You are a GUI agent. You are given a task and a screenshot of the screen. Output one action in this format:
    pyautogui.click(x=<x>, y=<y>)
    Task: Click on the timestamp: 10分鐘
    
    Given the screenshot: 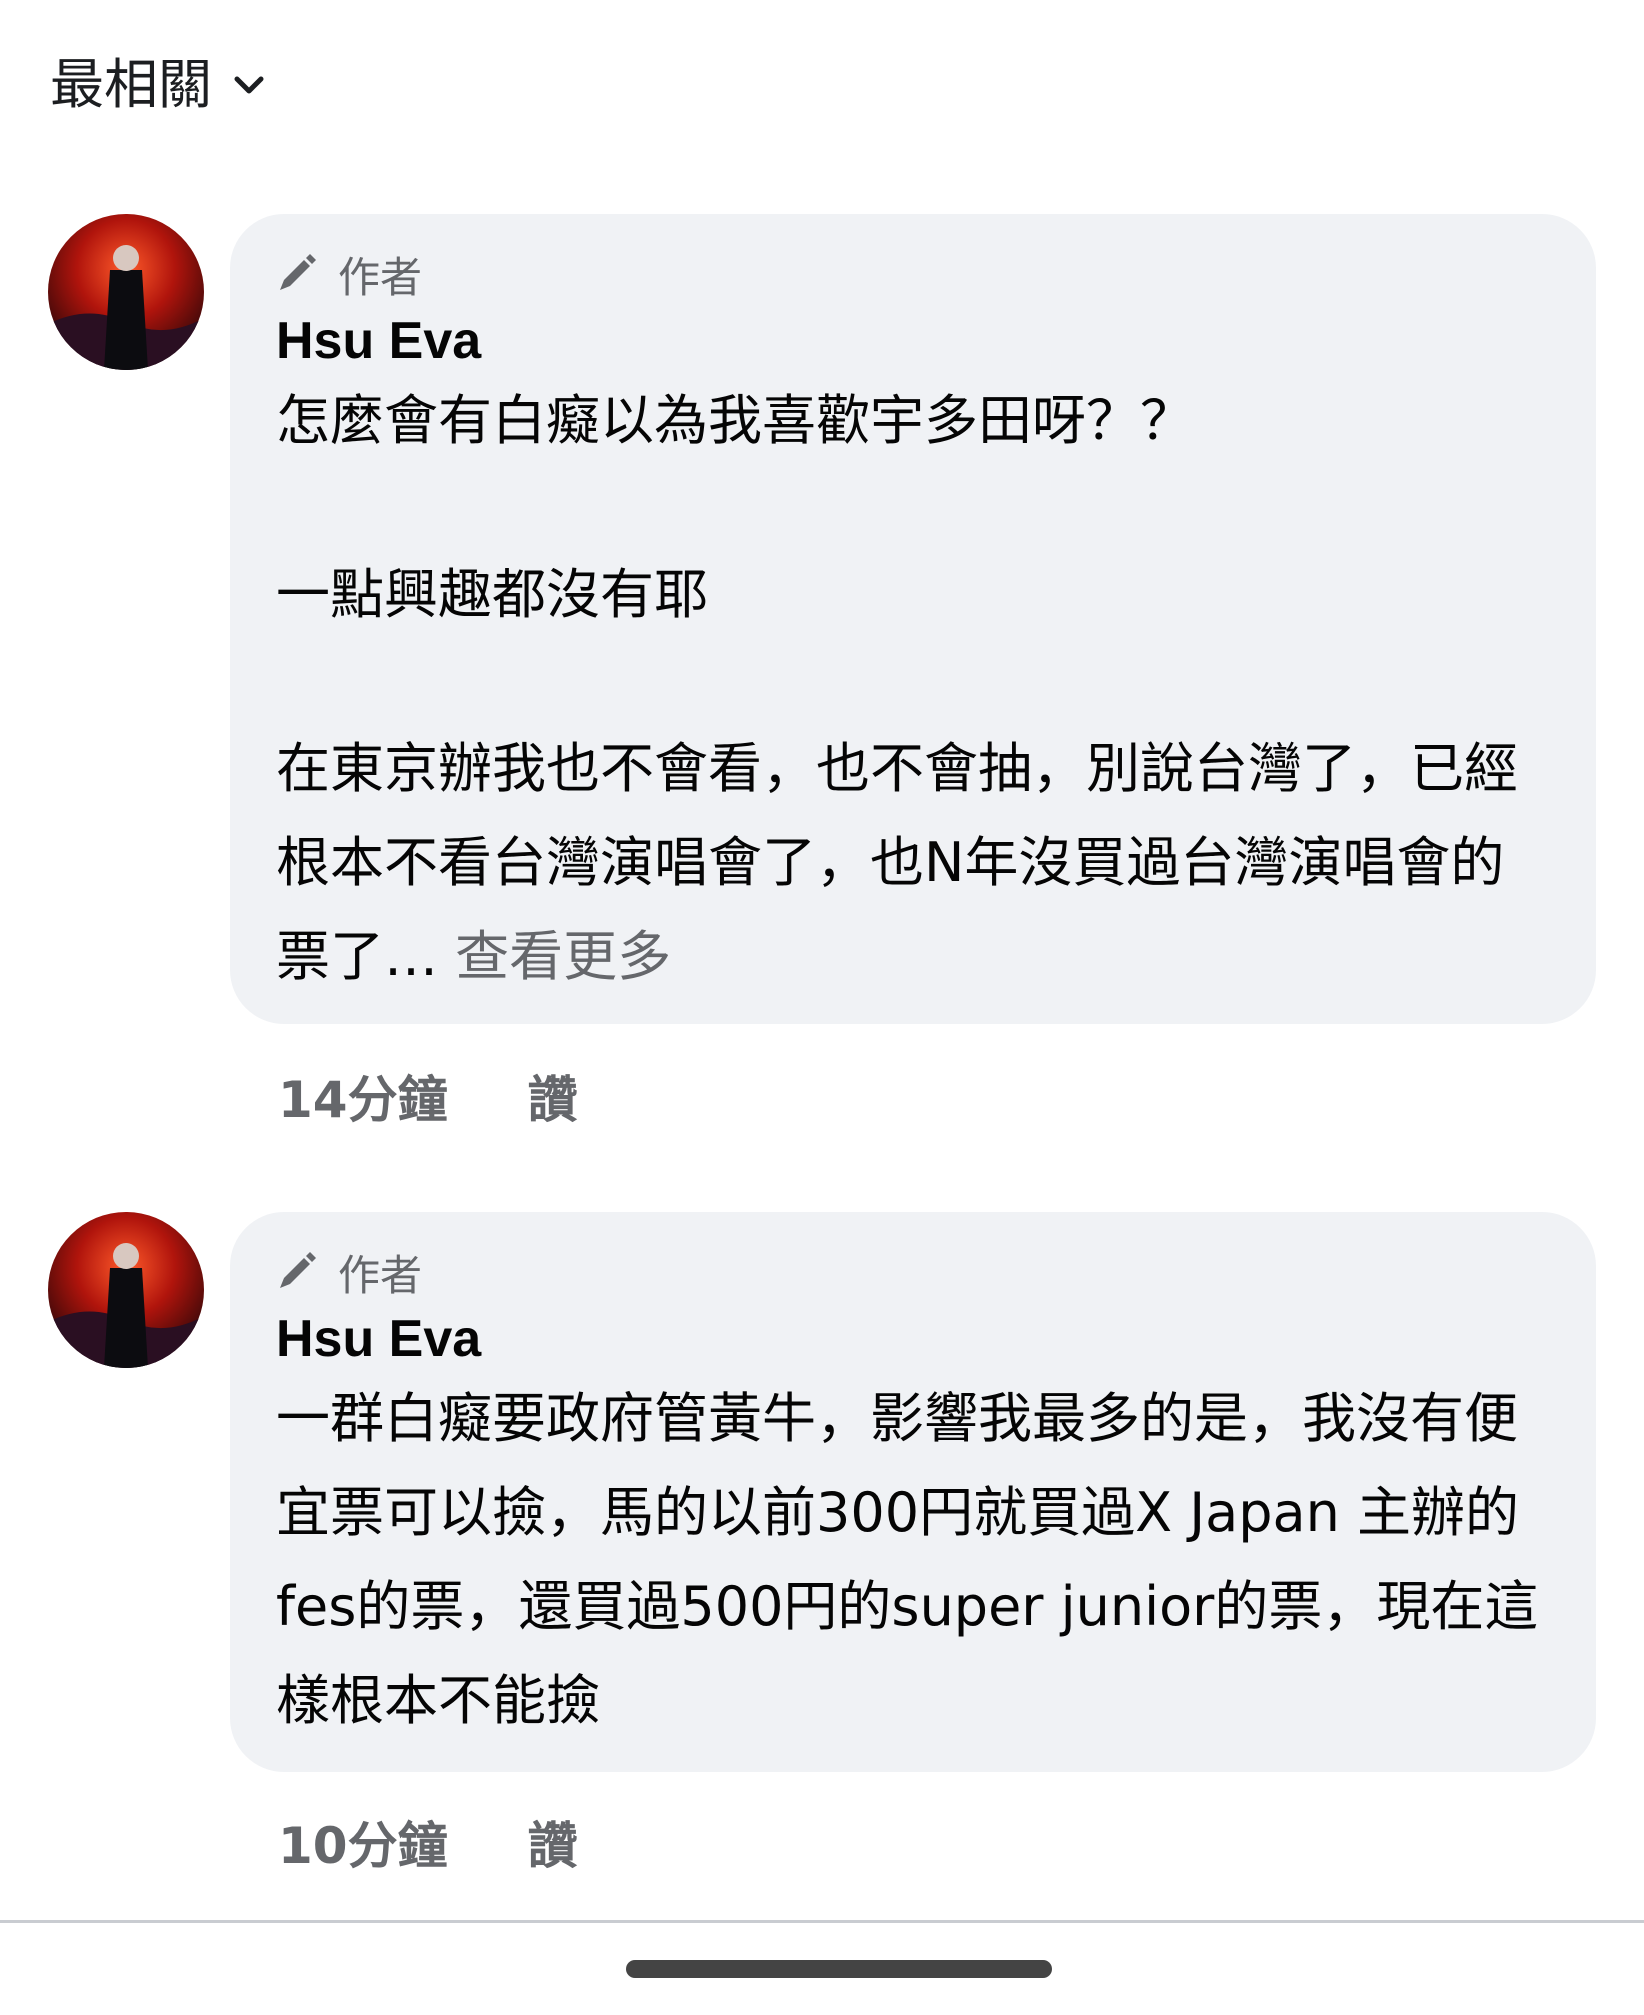 What is the action you would take?
    pyautogui.click(x=363, y=1842)
    